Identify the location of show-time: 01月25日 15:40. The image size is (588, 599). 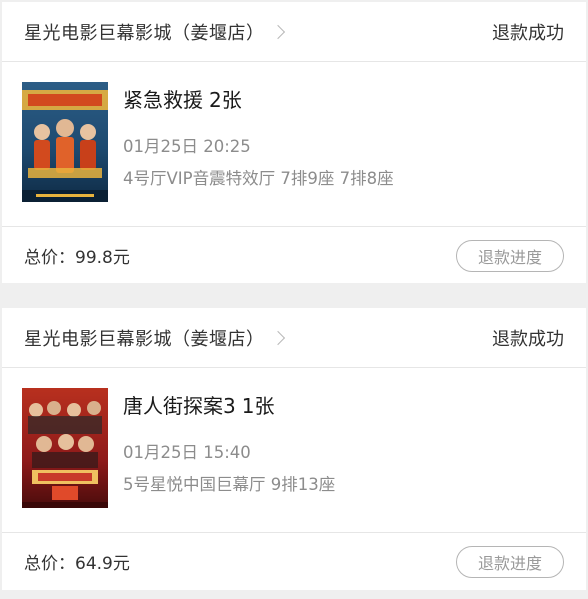
(187, 452).